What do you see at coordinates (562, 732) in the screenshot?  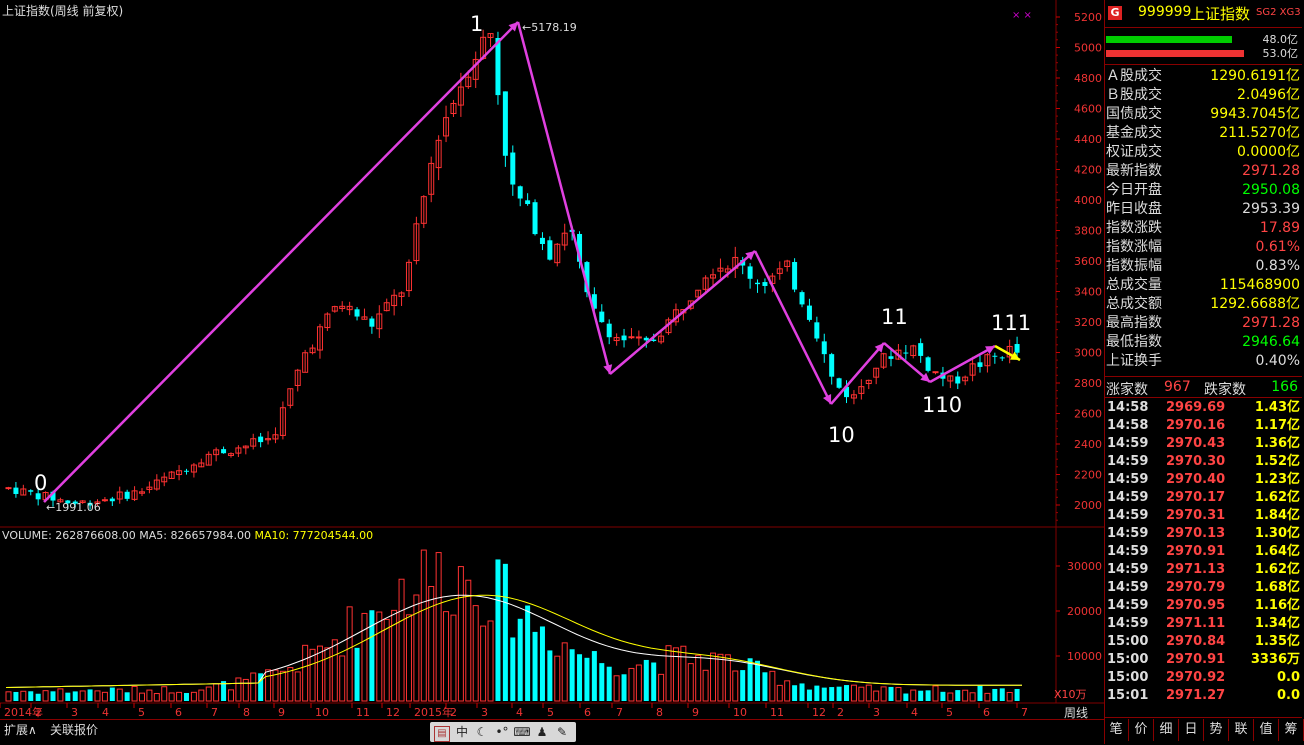 I see `wrench-icon: ✎` at bounding box center [562, 732].